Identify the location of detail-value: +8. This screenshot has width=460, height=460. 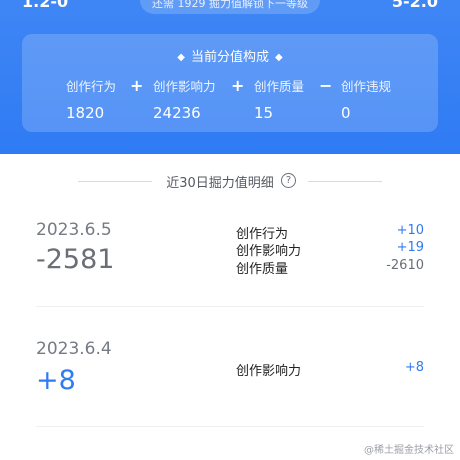
(414, 367).